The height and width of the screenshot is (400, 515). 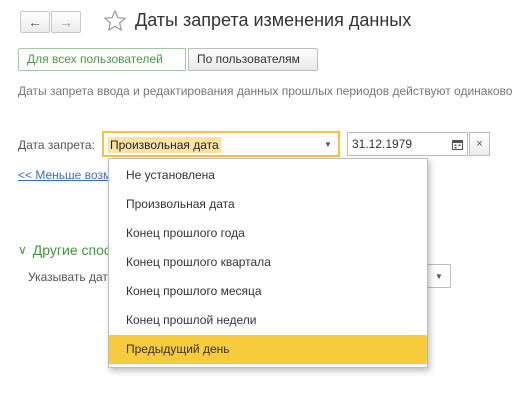 What do you see at coordinates (253, 59) in the screenshot?
I see `tab-by-users: По пользователям` at bounding box center [253, 59].